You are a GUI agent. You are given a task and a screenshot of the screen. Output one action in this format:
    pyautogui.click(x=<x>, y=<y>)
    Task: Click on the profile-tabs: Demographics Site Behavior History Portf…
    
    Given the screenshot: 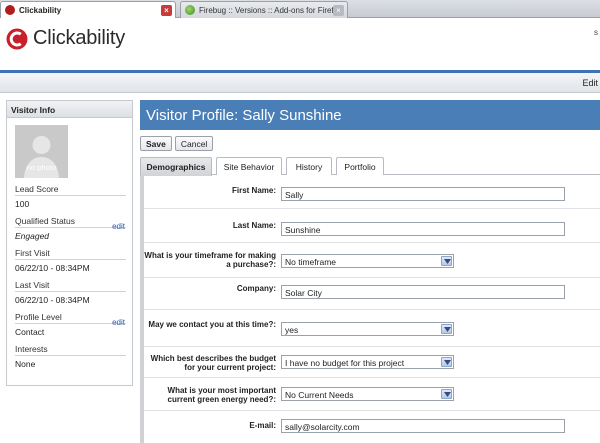 What is the action you would take?
    pyautogui.click(x=370, y=166)
    